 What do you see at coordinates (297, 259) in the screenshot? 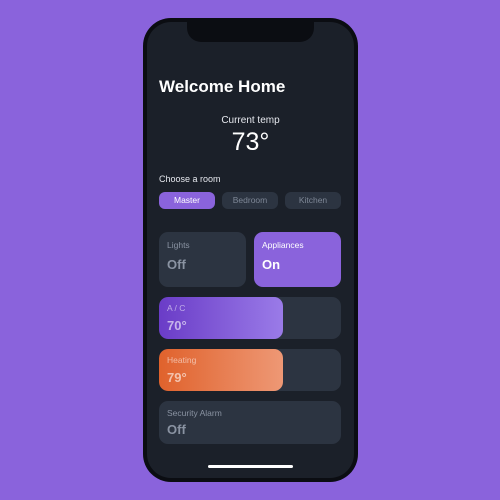
I see `appliances-card: Appliances On` at bounding box center [297, 259].